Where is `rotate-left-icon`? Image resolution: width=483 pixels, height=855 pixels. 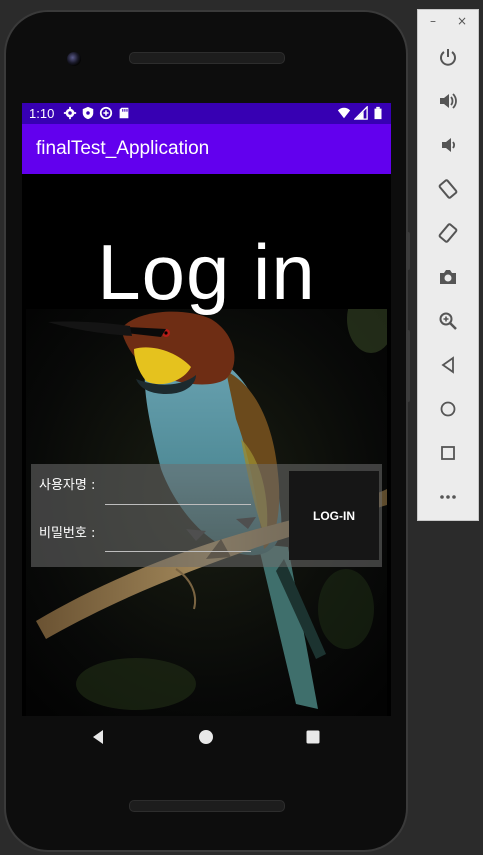 rotate-left-icon is located at coordinates (448, 189).